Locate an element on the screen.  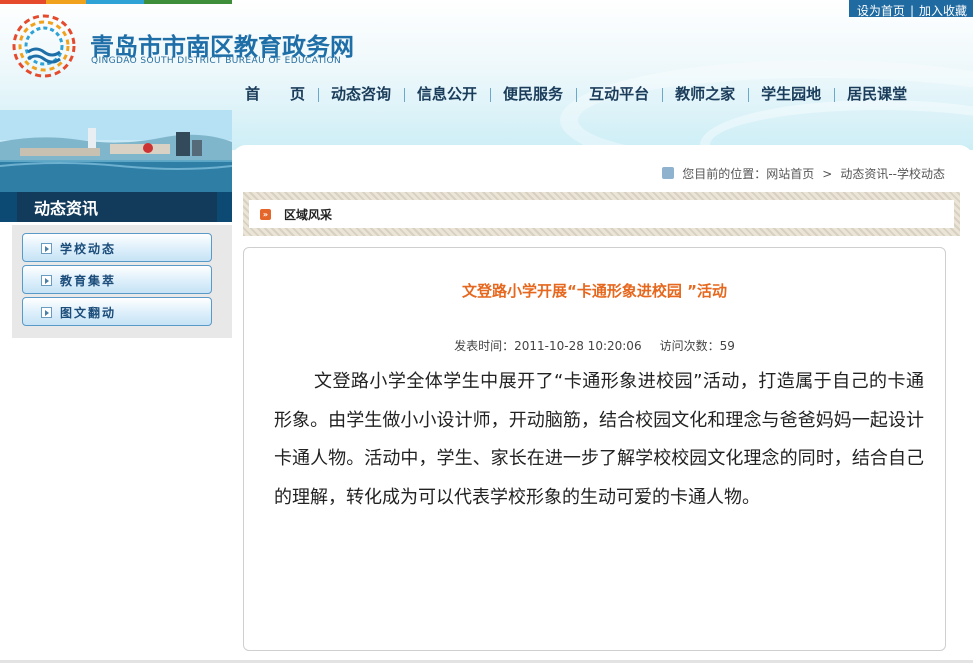
sidebar-item-label: 学校动态 is located at coordinates (88, 249).